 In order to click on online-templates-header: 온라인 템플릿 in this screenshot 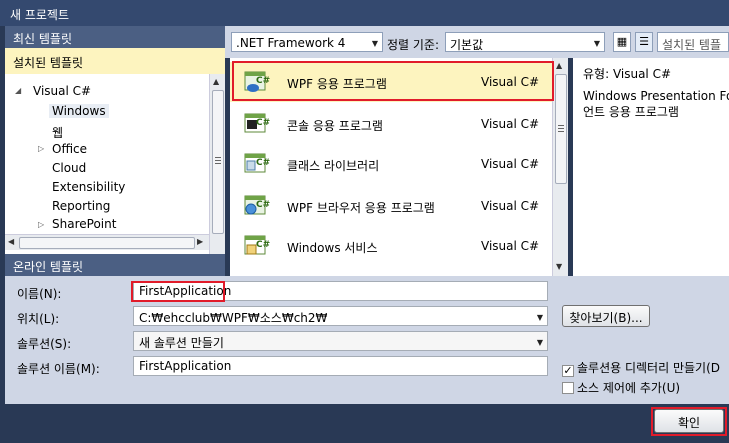, I will do `click(115, 265)`.